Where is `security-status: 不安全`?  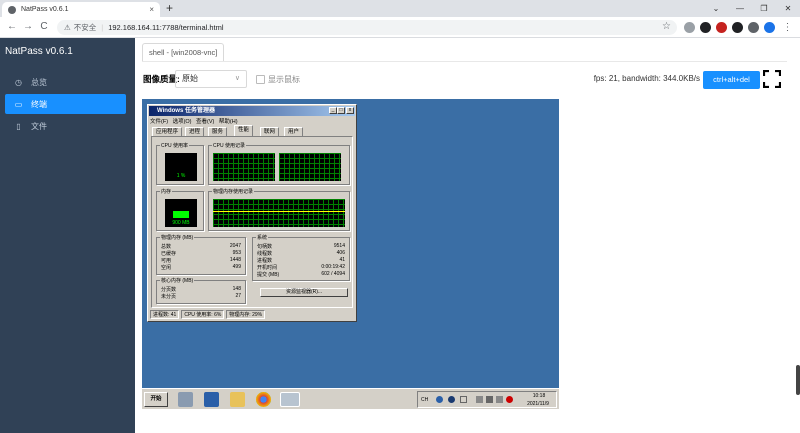 security-status: 不安全 is located at coordinates (85, 27).